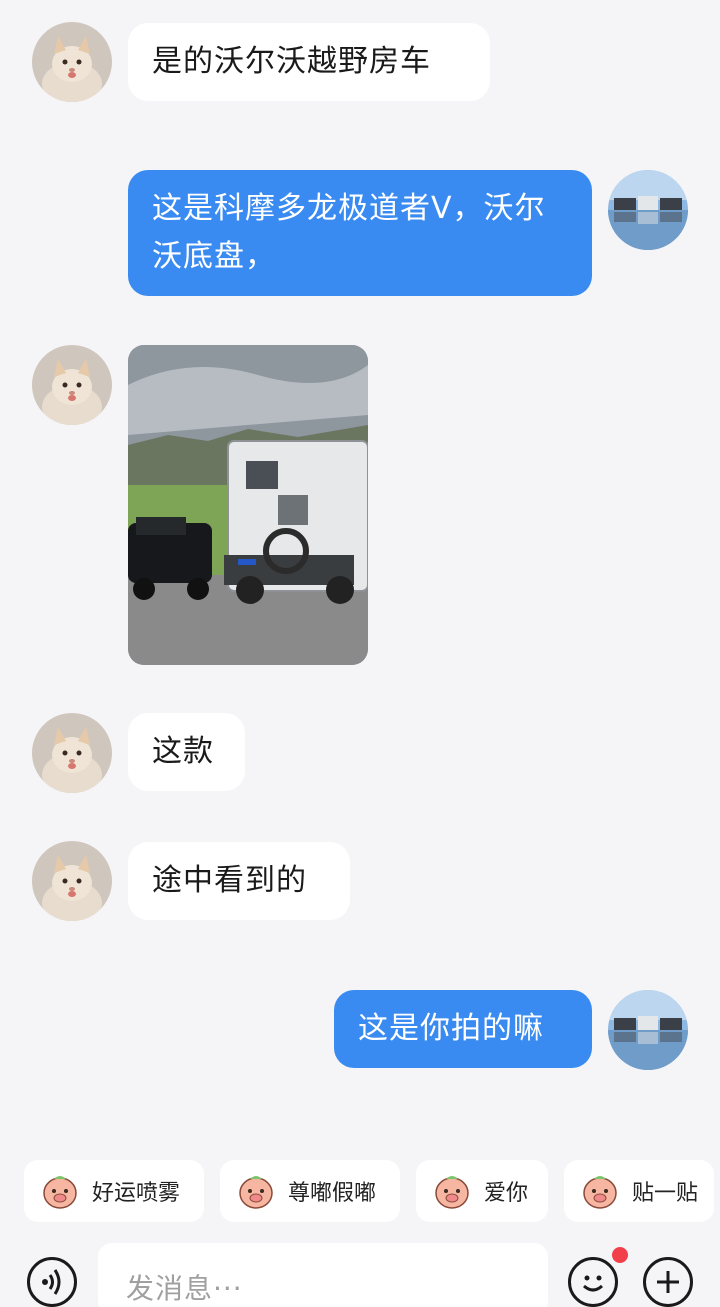 The height and width of the screenshot is (1307, 720). I want to click on lucky-spray-emoji-icon, so click(60, 1191).